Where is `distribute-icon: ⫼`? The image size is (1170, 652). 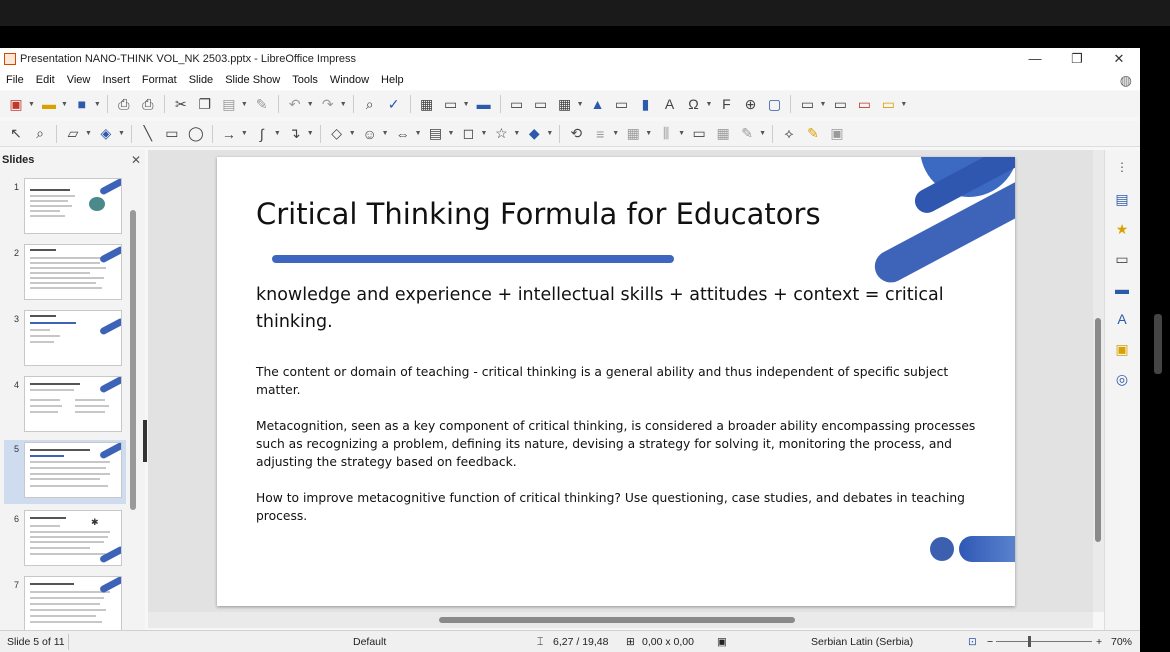 distribute-icon: ⫼ is located at coordinates (666, 134).